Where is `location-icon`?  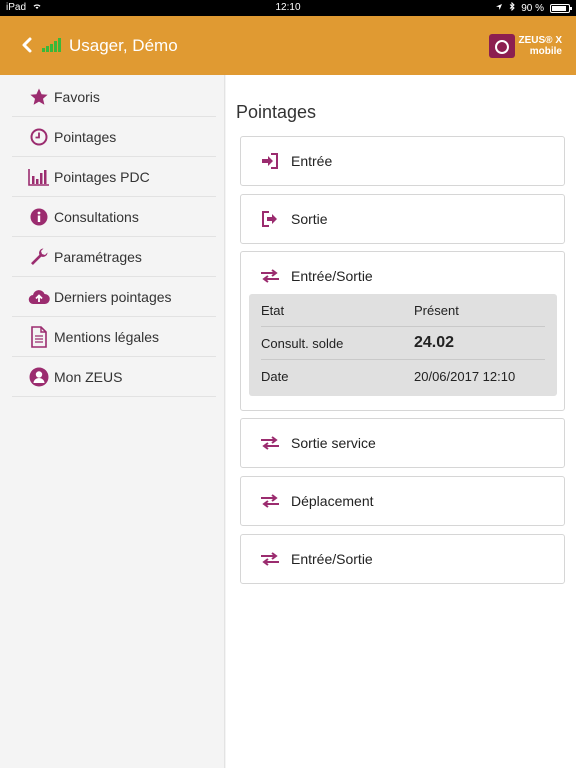 location-icon is located at coordinates (499, 8).